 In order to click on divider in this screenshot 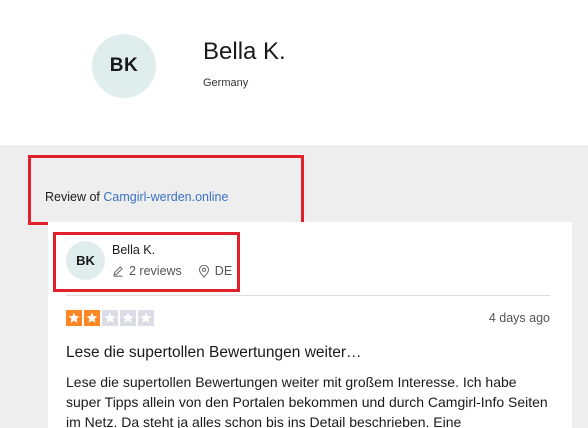, I will do `click(308, 295)`.